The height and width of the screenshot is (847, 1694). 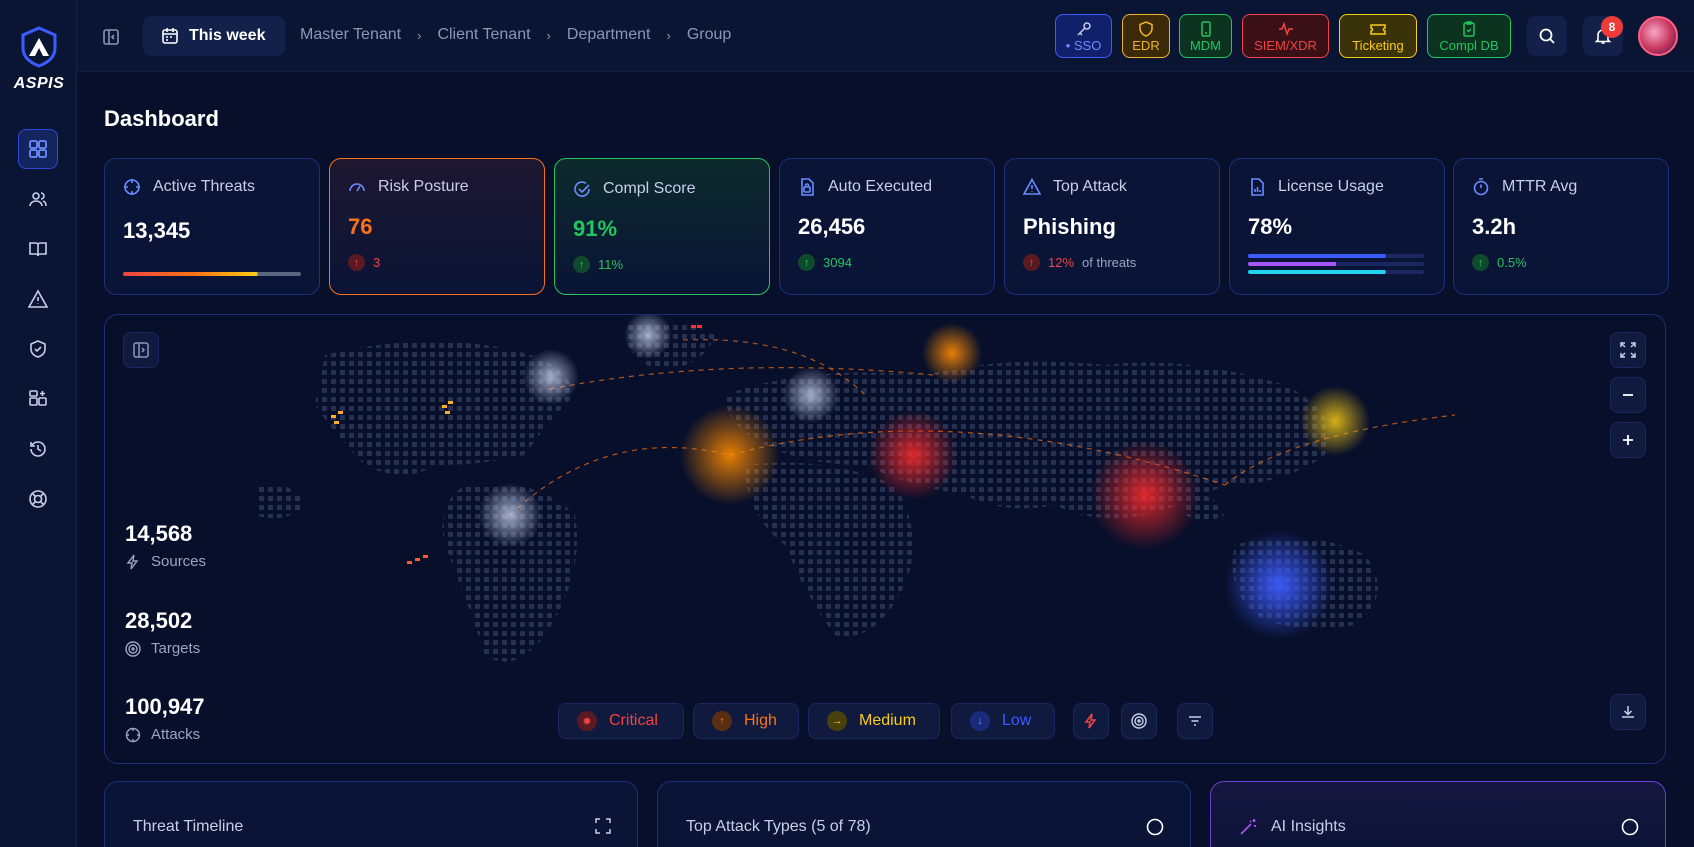 I want to click on page-title: Dashboard, so click(x=161, y=118).